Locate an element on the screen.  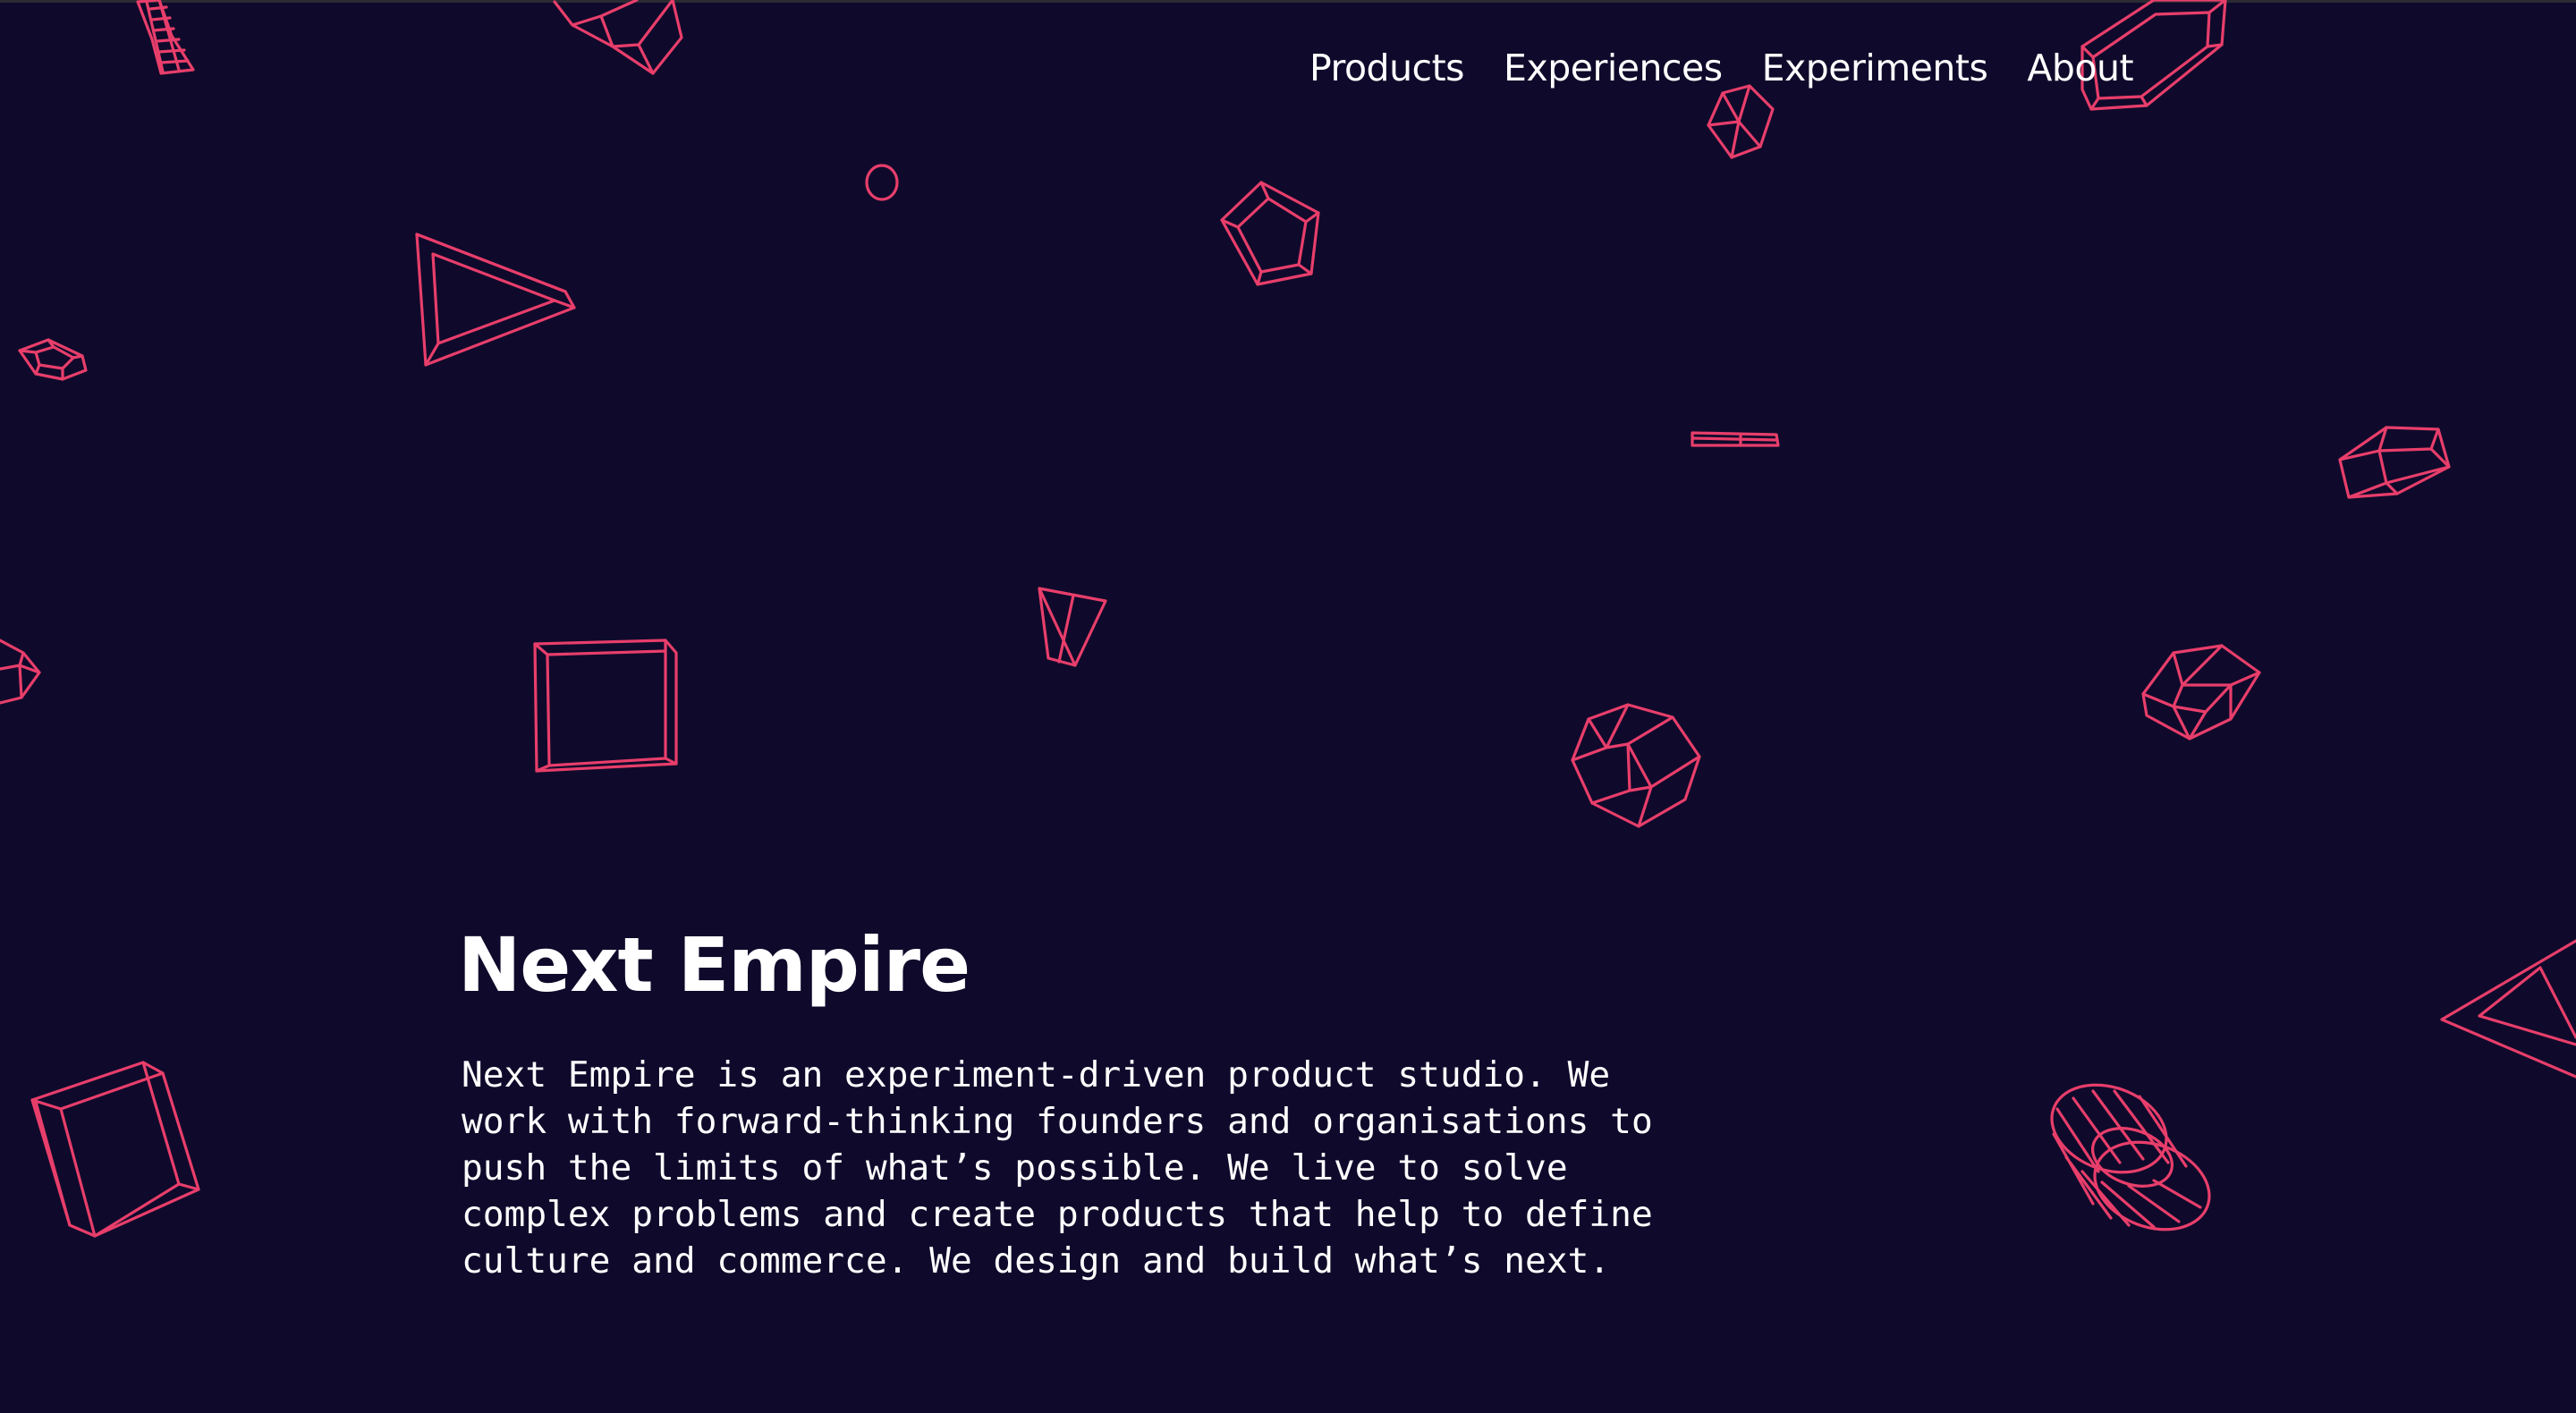
ladder-shape is located at coordinates (165, 37).